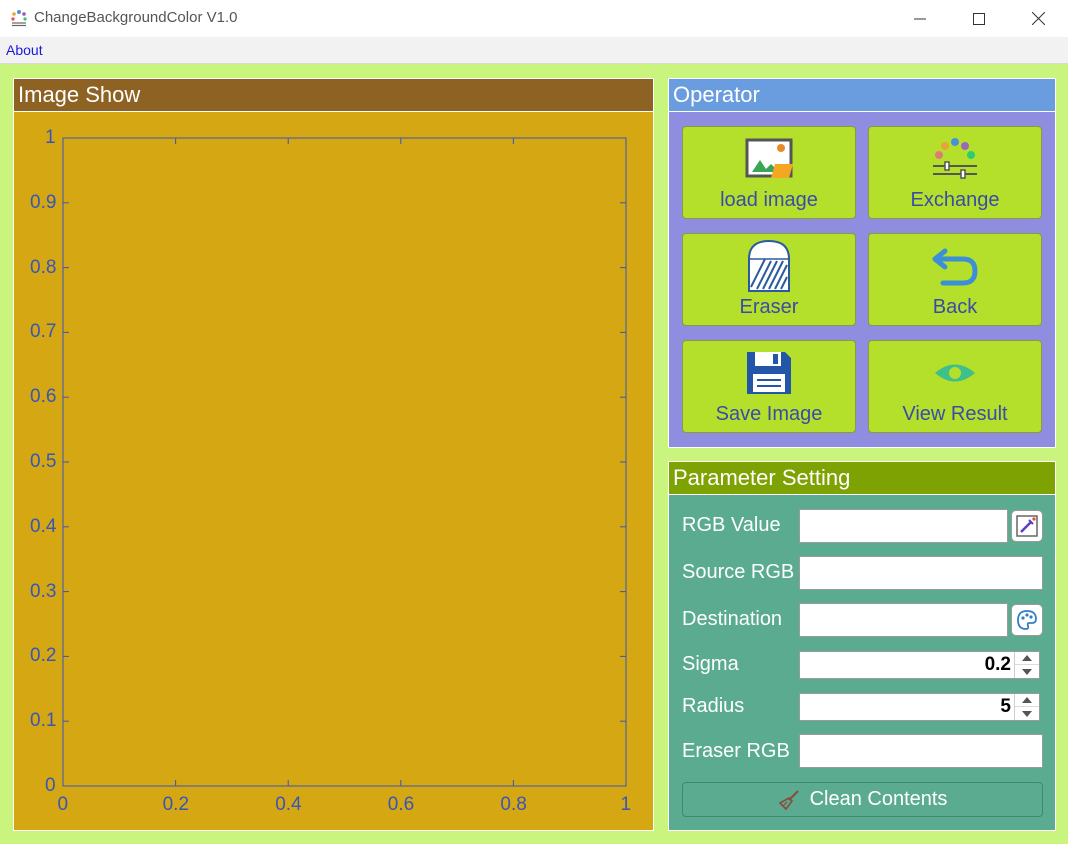 The height and width of the screenshot is (844, 1068). Describe the element at coordinates (50, 137) in the screenshot. I see `y-tick-label: 1` at that location.